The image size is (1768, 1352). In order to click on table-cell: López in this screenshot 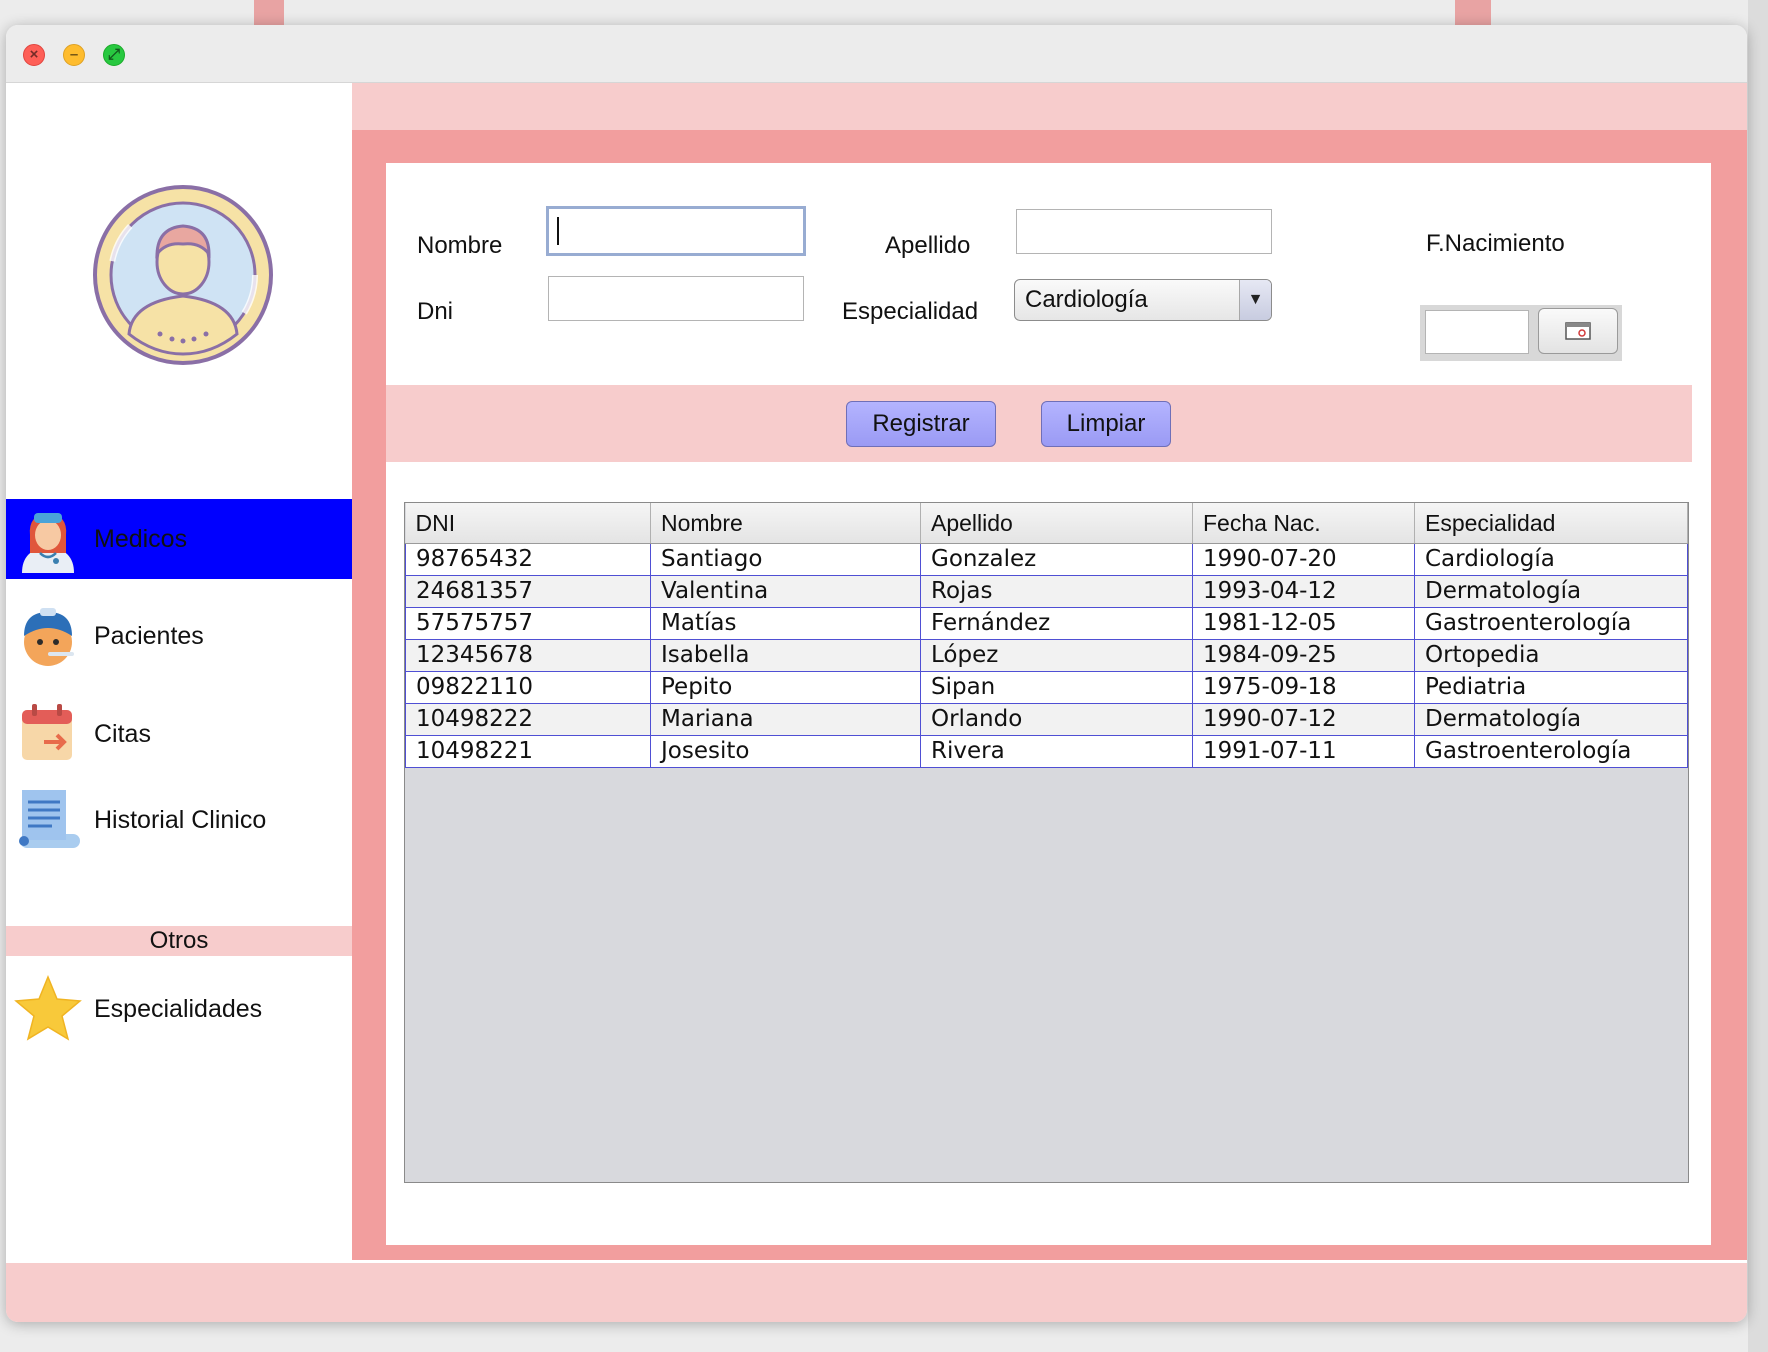, I will do `click(1056, 655)`.